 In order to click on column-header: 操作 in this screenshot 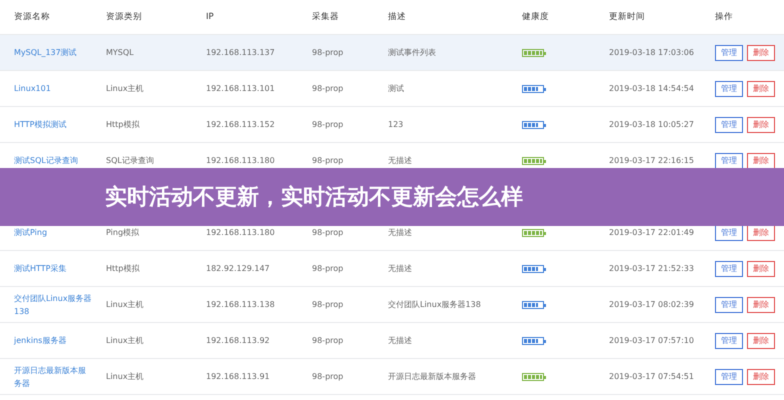, I will do `click(724, 17)`.